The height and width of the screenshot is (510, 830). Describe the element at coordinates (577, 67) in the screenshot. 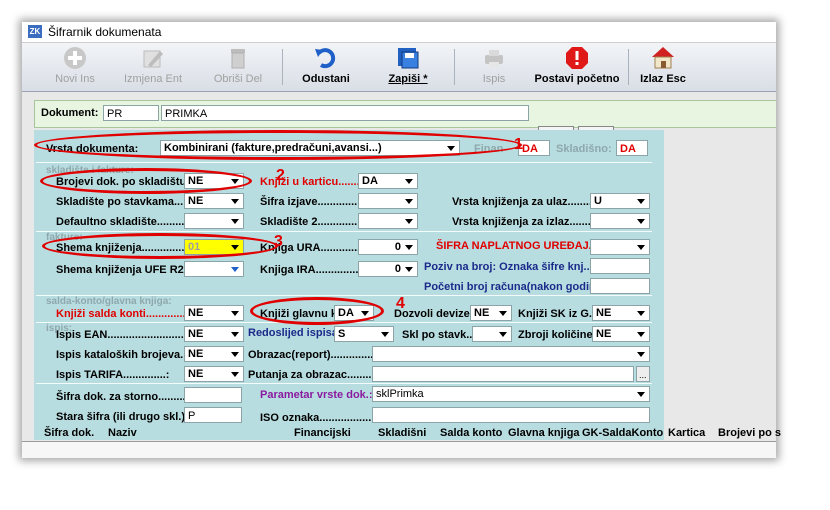

I see `reset-button: Postavi početno` at that location.